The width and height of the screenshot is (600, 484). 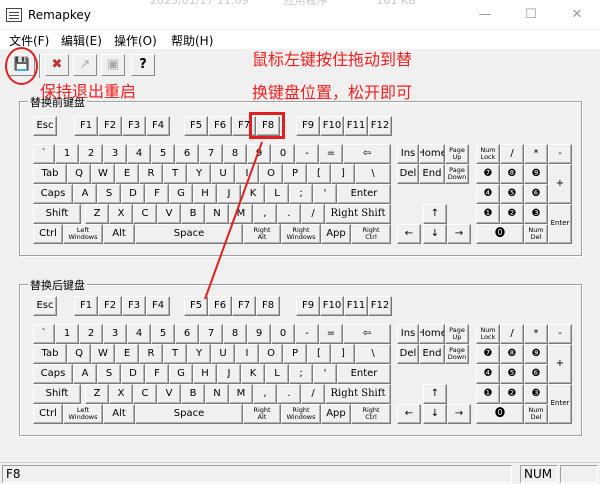 I want to click on status-key: F8, so click(x=257, y=474).